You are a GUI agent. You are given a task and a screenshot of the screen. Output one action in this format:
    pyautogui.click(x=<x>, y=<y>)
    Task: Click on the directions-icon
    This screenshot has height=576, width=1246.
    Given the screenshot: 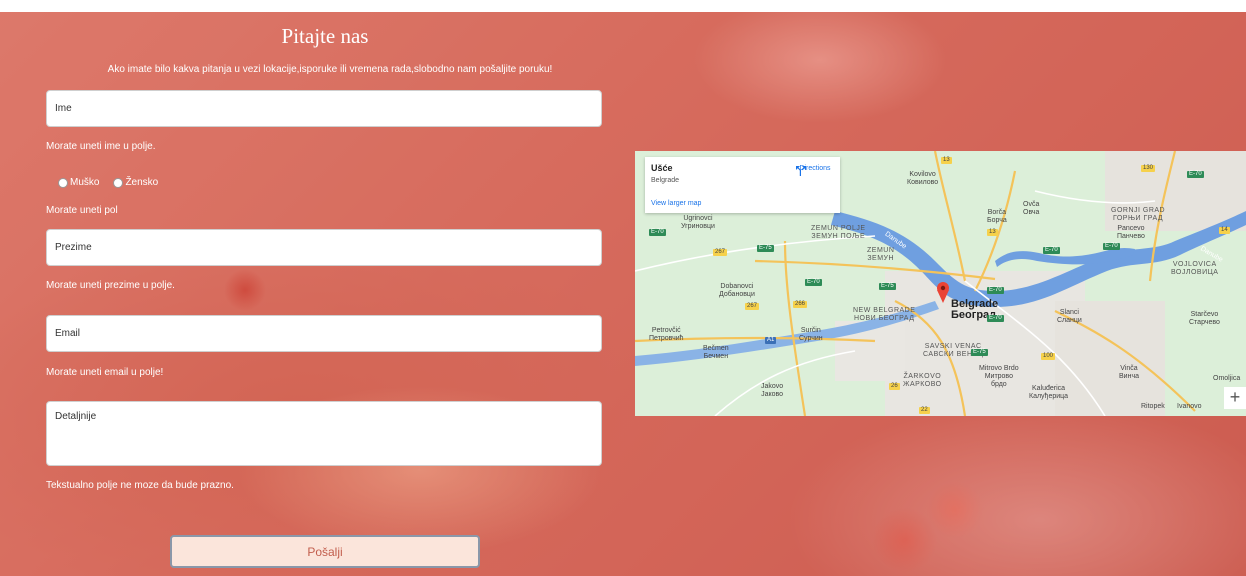 What is the action you would take?
    pyautogui.click(x=801, y=171)
    